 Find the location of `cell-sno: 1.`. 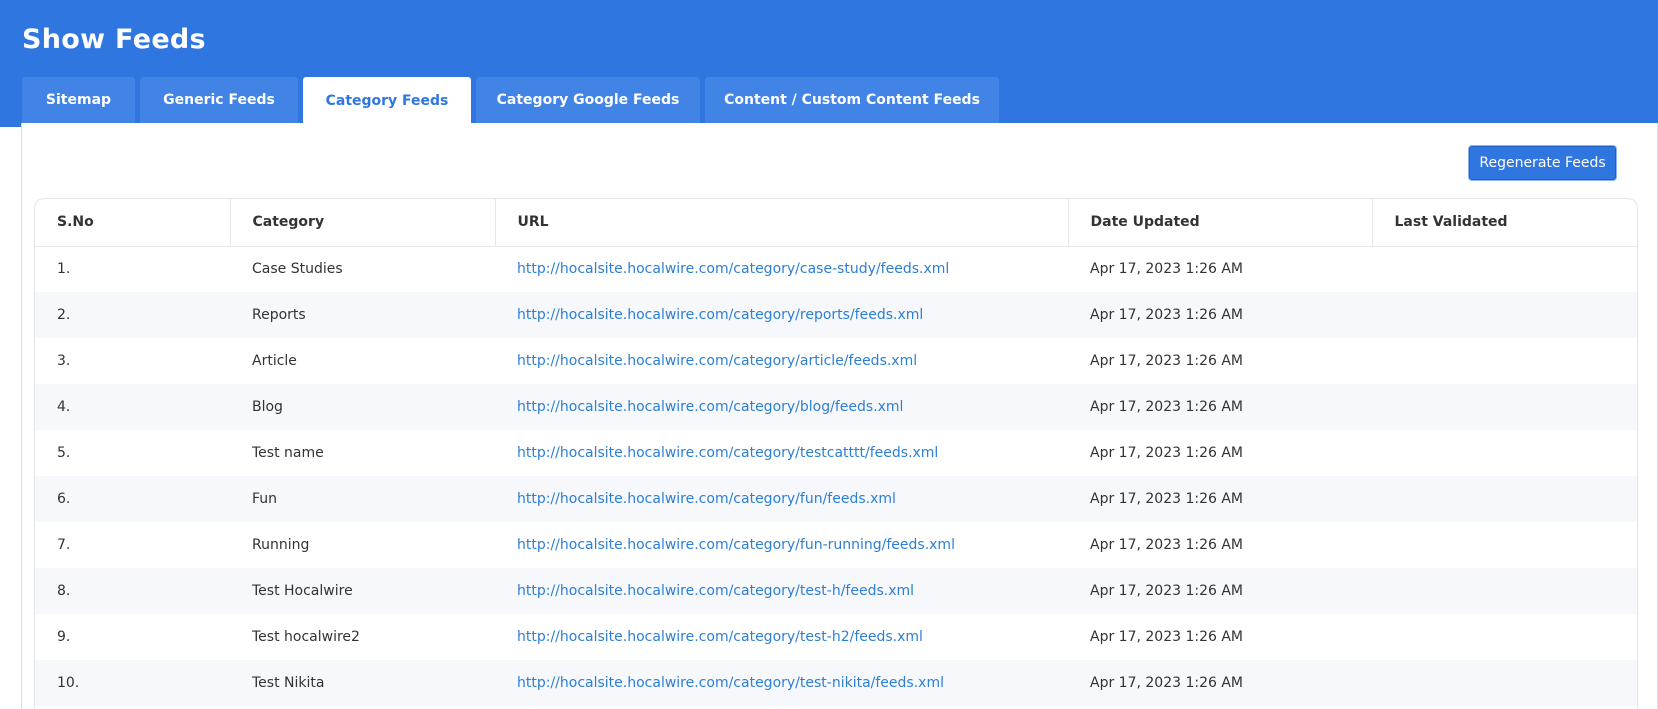

cell-sno: 1. is located at coordinates (64, 269).